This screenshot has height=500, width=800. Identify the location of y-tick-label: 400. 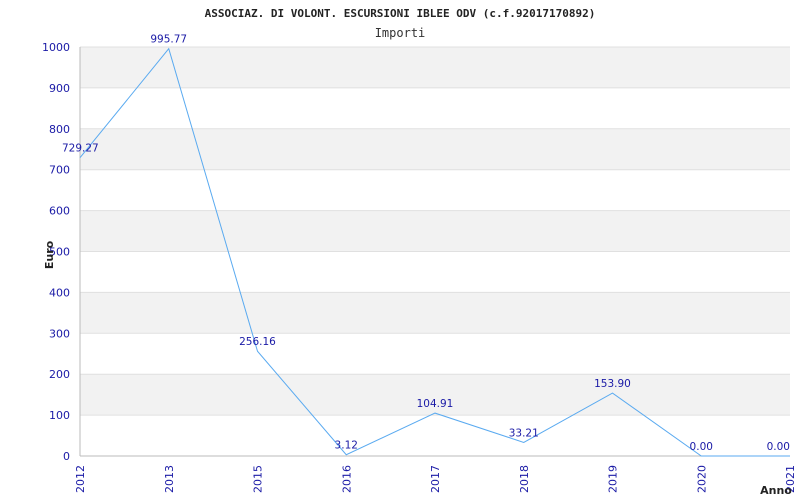
(59, 292).